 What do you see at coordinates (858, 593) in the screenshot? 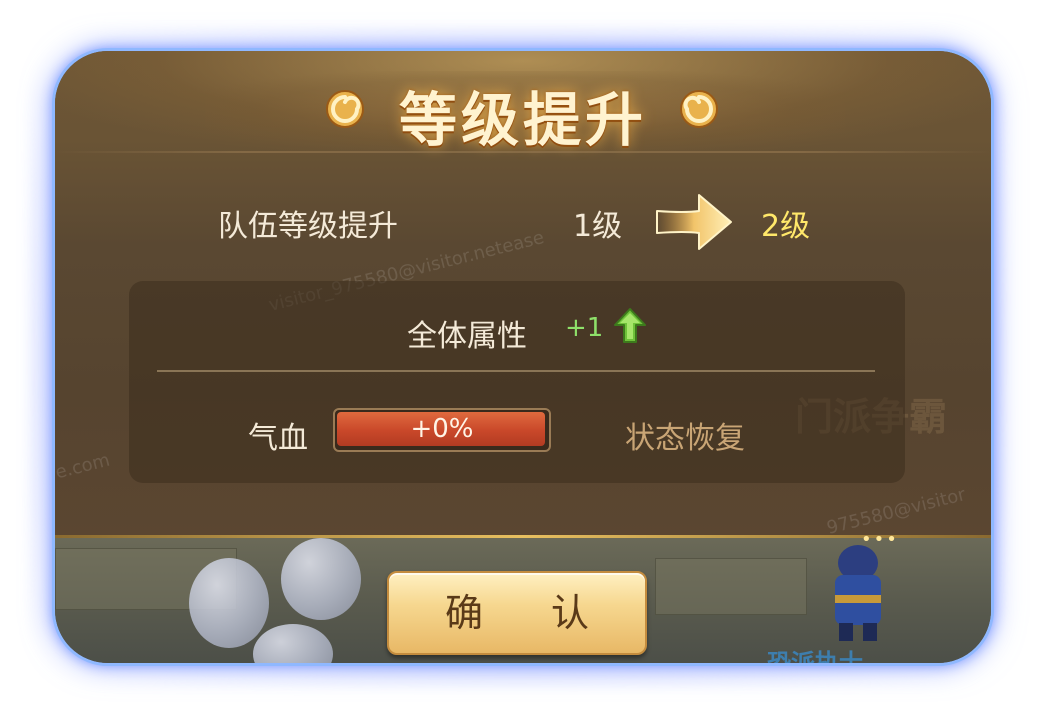
I see `game-character` at bounding box center [858, 593].